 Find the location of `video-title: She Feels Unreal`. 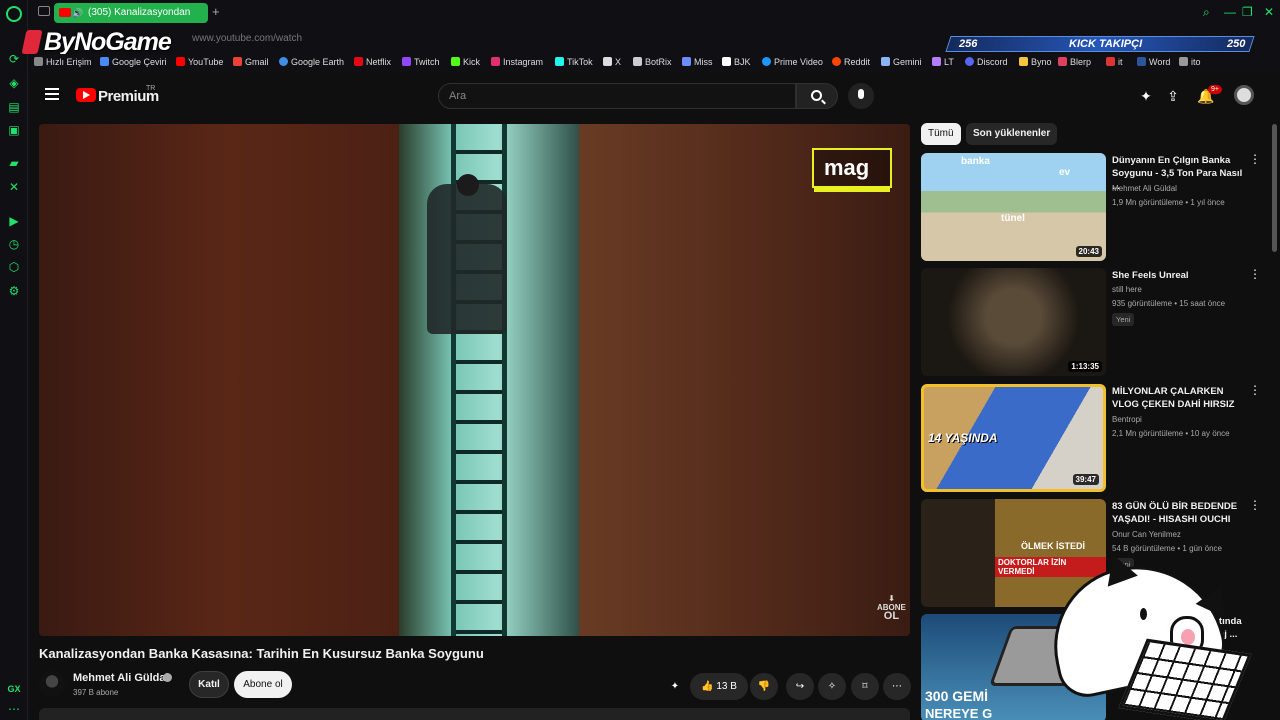

video-title: She Feels Unreal is located at coordinates (1178, 275).